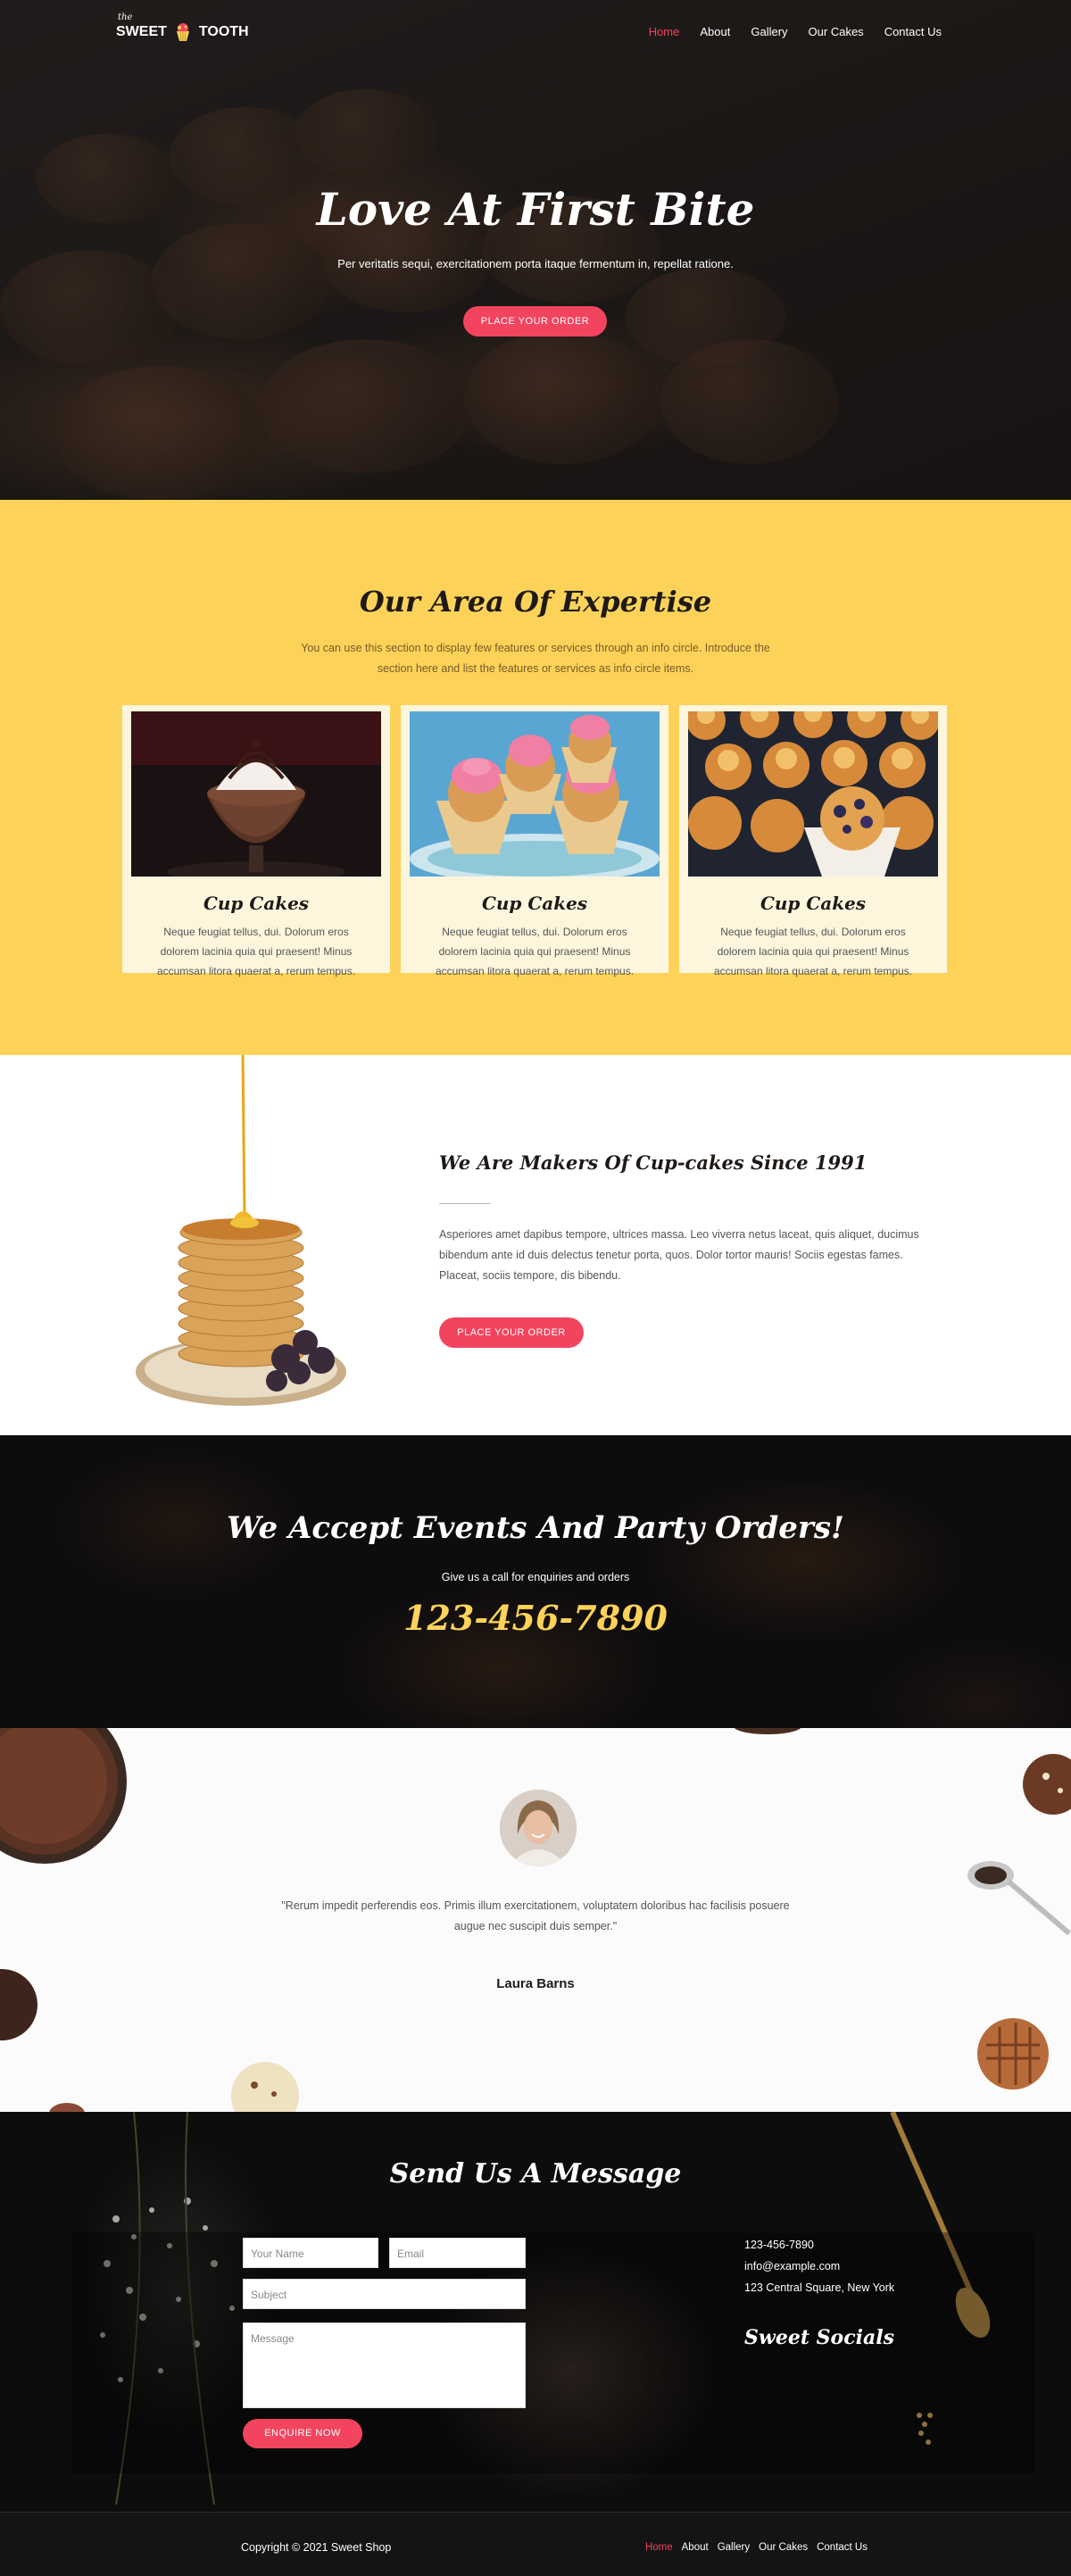 The height and width of the screenshot is (2576, 1071). Describe the element at coordinates (535, 209) in the screenshot. I see `hero-title: Love At First Bite` at that location.